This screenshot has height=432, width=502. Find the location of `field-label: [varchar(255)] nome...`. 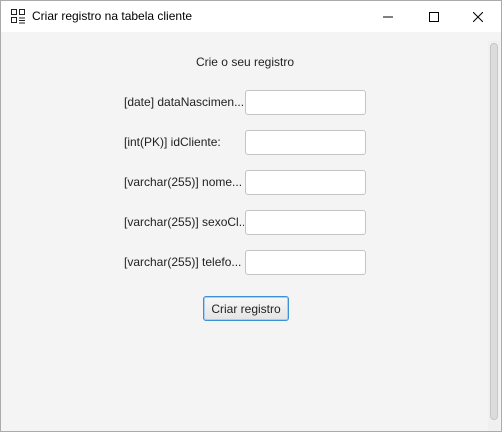

field-label: [varchar(255)] nome... is located at coordinates (183, 182).